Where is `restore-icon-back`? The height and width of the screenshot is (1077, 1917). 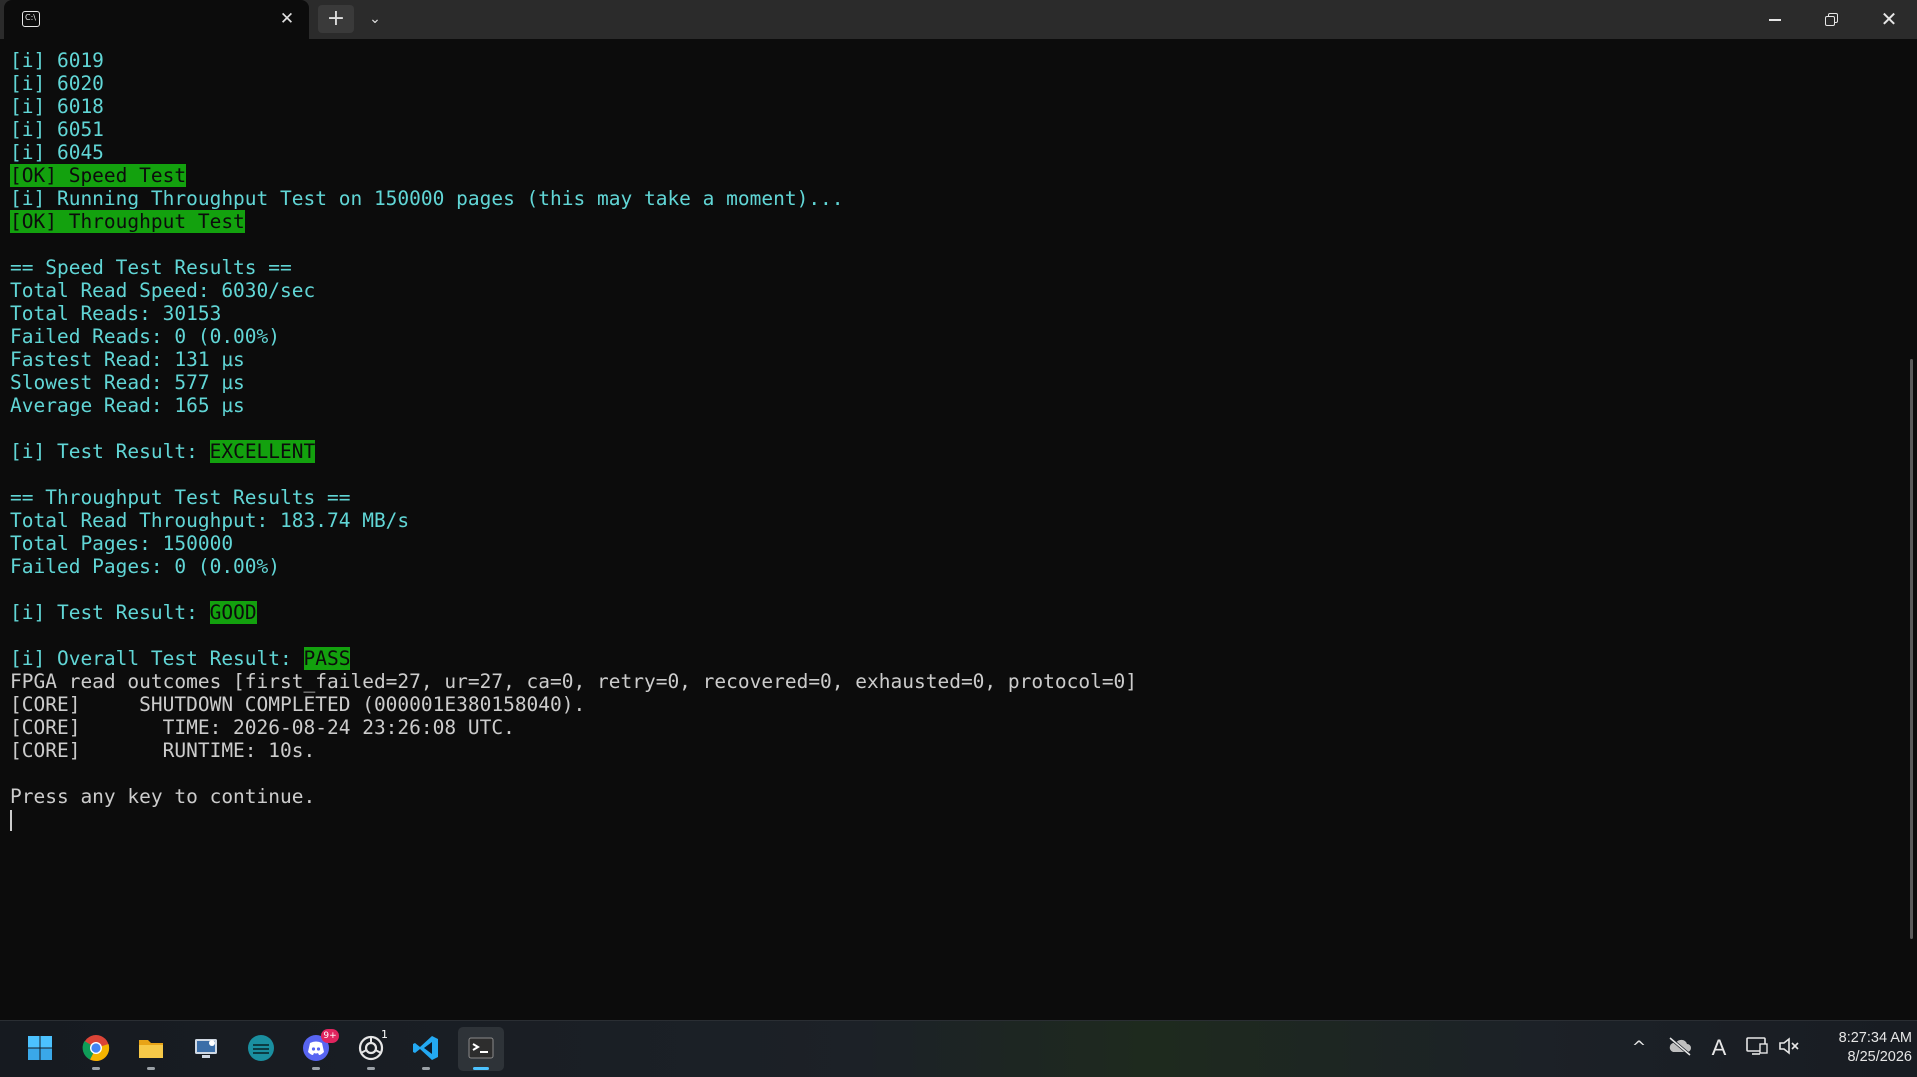 restore-icon-back is located at coordinates (1830, 21).